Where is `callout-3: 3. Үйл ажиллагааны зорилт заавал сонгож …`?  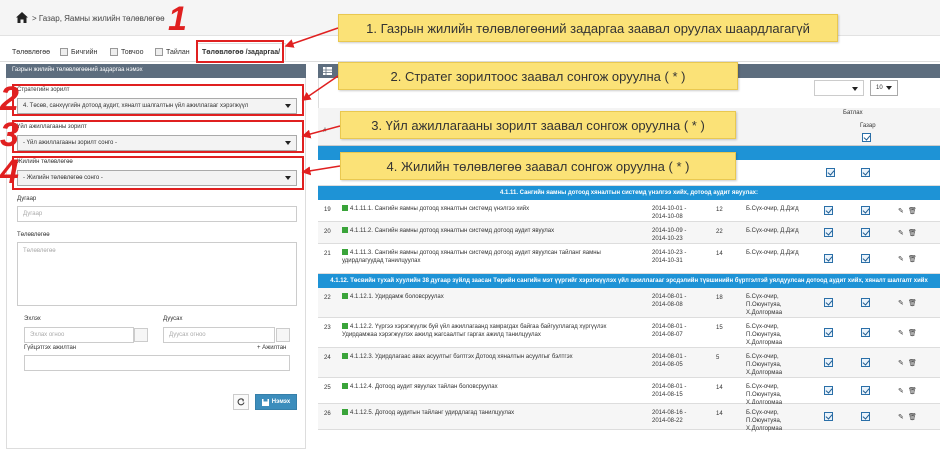
callout-3: 3. Үйл ажиллагааны зорилт заавал сонгож … is located at coordinates (538, 125).